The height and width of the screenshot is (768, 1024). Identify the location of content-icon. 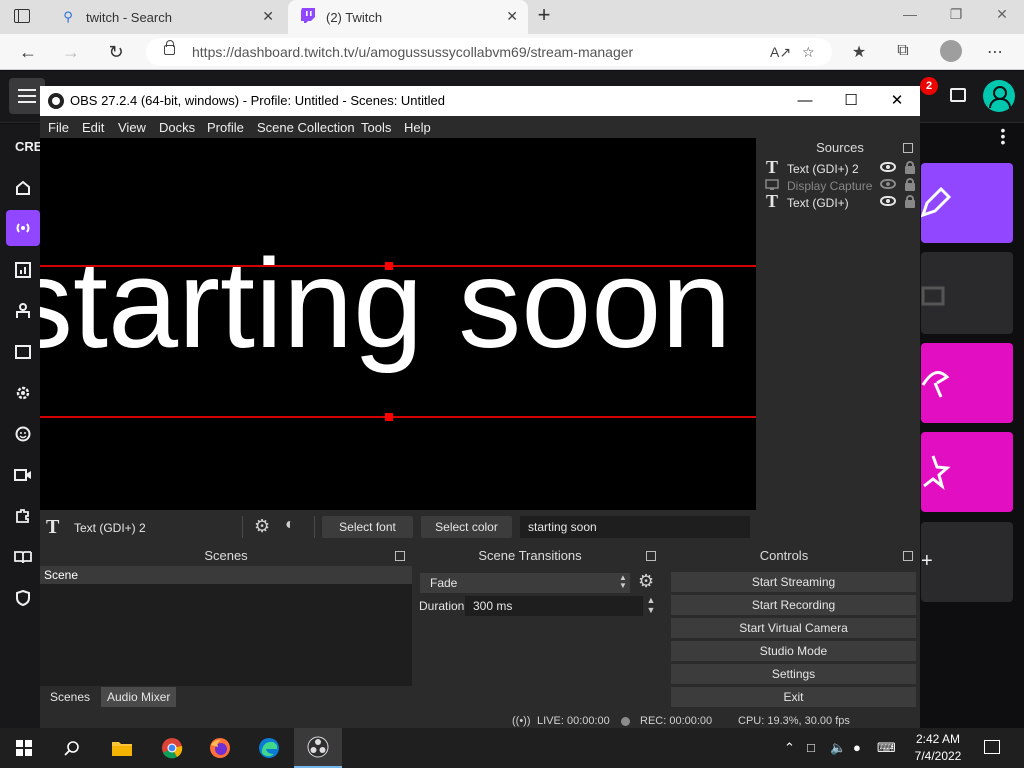
(23, 352).